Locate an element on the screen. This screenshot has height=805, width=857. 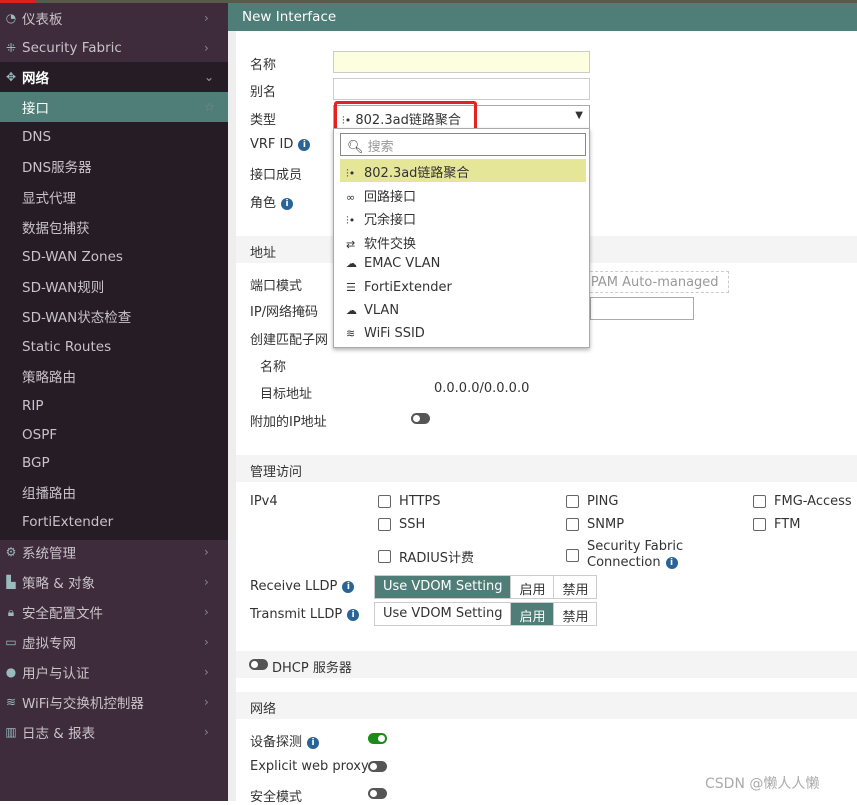
sidebar-item-label: 组播路由 is located at coordinates (49, 494).